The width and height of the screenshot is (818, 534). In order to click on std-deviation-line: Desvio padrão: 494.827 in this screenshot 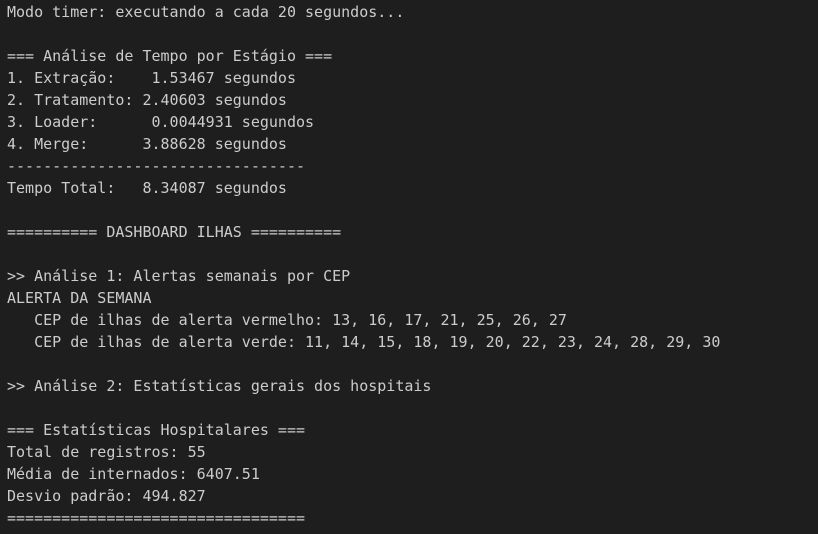, I will do `click(106, 496)`.